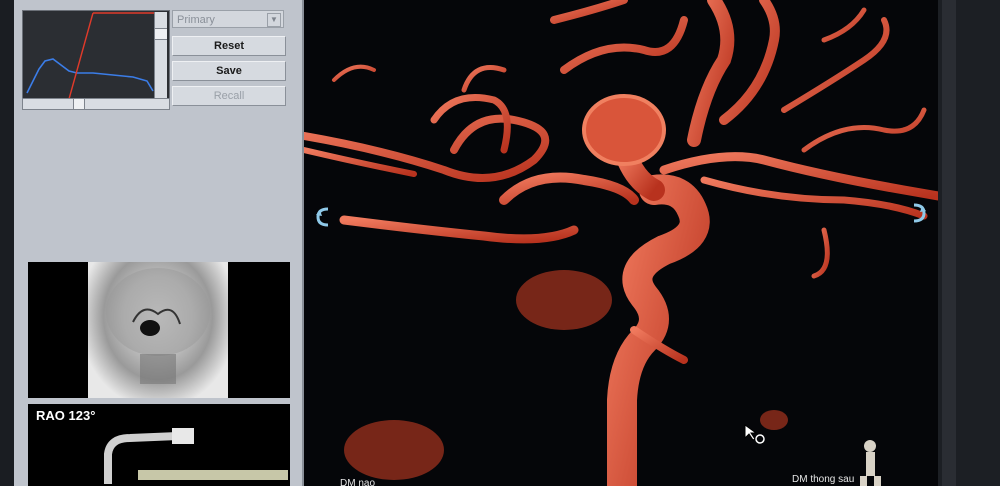 This screenshot has height=486, width=1000. What do you see at coordinates (96, 104) in the screenshot?
I see `histogram-horizontal-scrollbar` at bounding box center [96, 104].